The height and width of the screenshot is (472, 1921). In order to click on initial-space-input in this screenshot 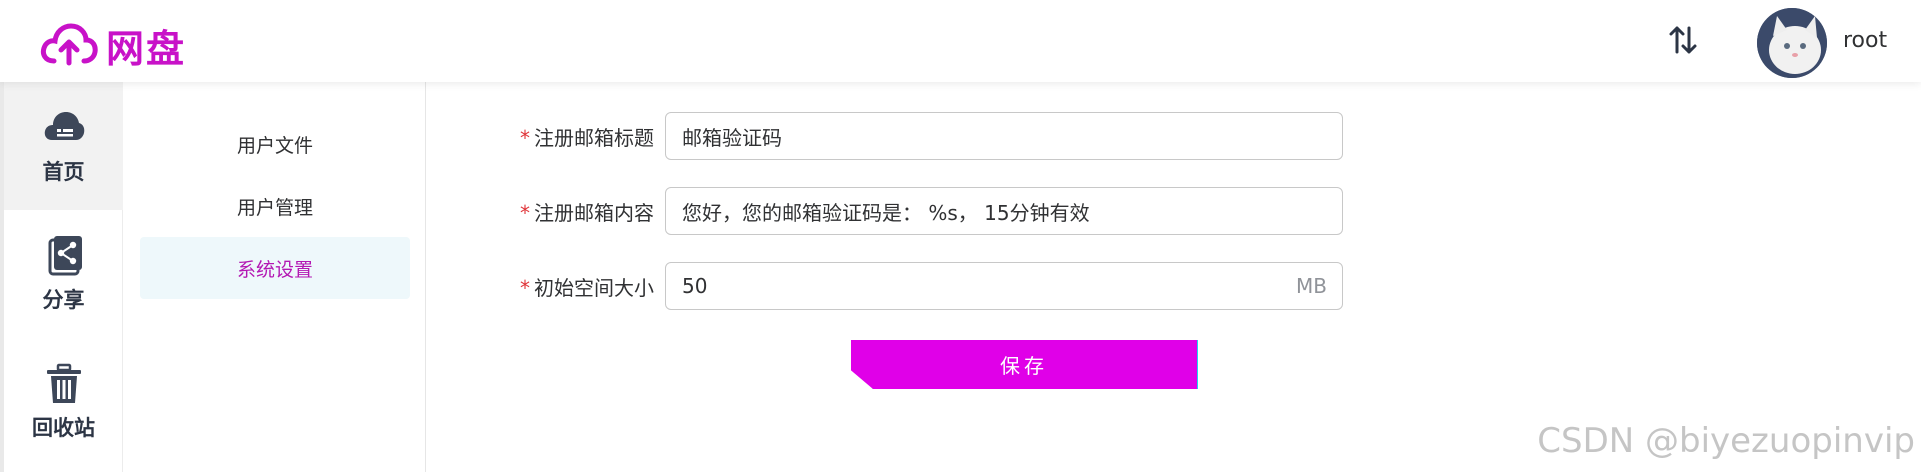, I will do `click(1004, 286)`.